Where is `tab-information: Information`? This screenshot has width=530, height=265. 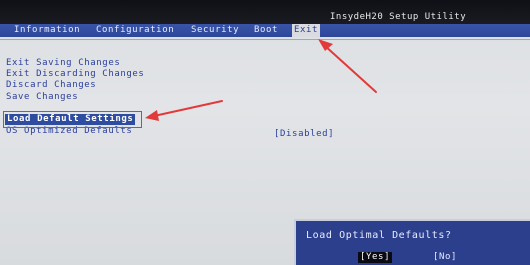
tab-information: Information is located at coordinates (47, 30).